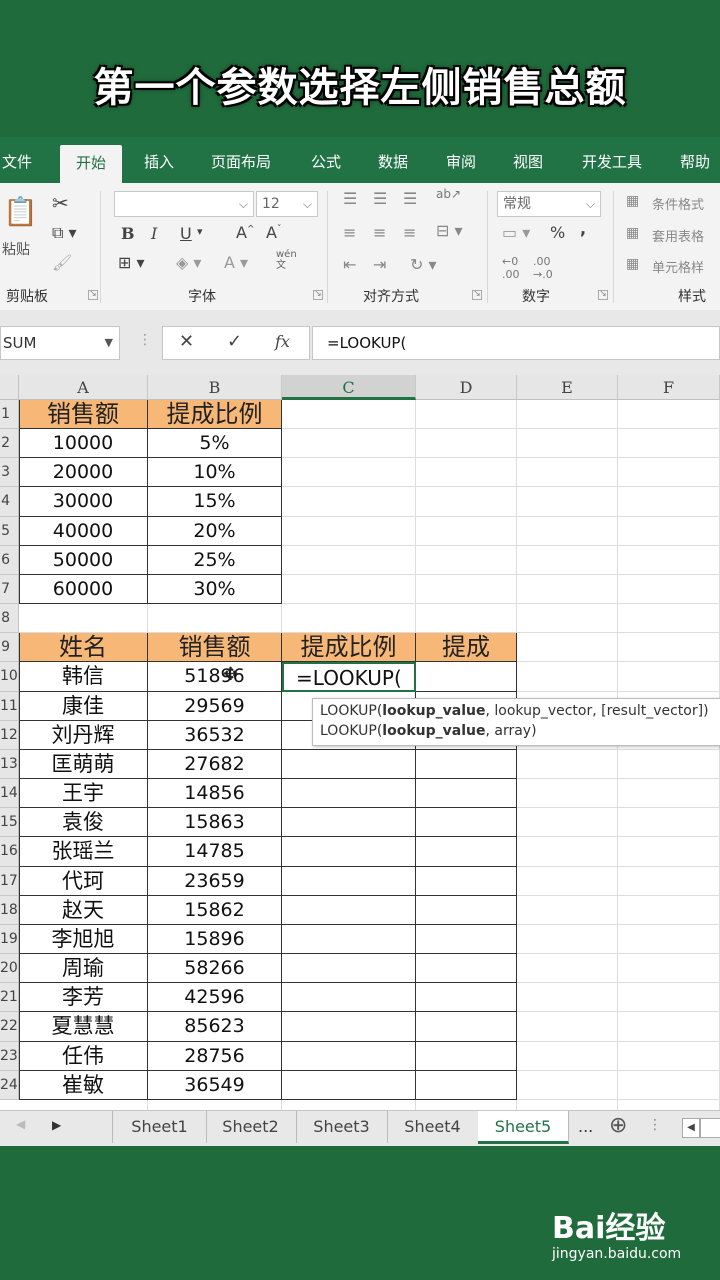 The width and height of the screenshot is (720, 1280). Describe the element at coordinates (409, 232) in the screenshot. I see `align-right-icon: ≡` at that location.